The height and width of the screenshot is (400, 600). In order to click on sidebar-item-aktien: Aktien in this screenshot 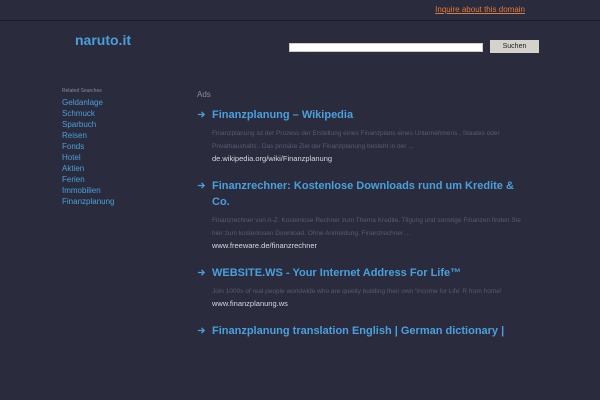, I will do `click(122, 168)`.